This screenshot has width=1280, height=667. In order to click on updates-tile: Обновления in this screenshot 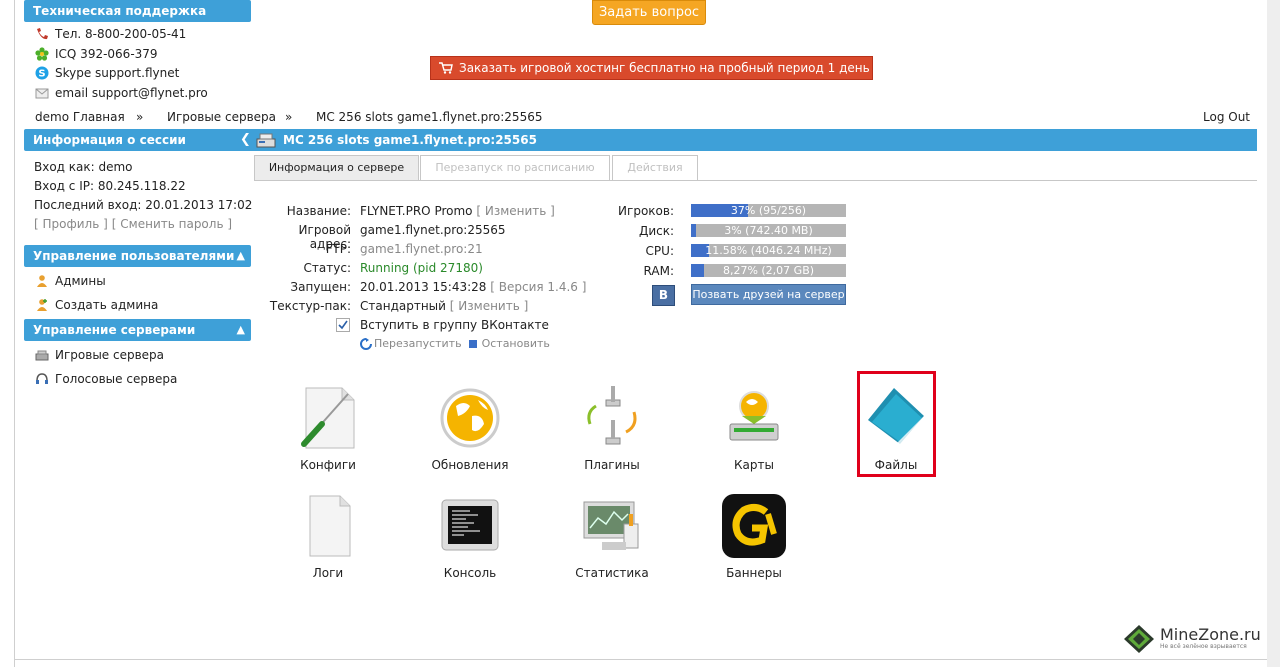, I will do `click(470, 429)`.